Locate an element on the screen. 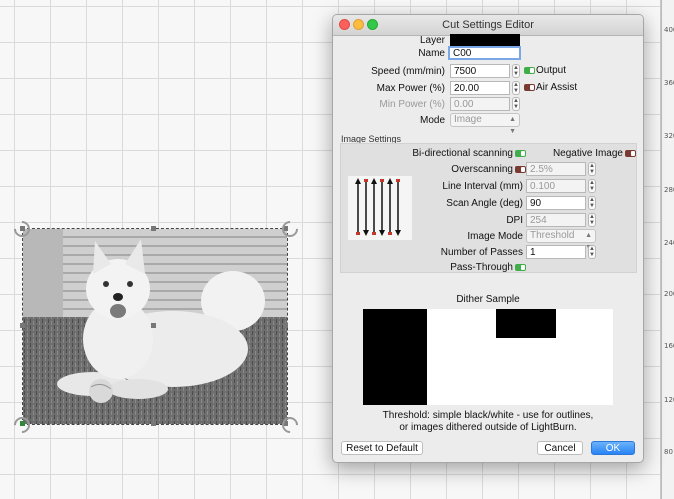  image-mode-select: Threshold ▲▼ is located at coordinates (561, 240).